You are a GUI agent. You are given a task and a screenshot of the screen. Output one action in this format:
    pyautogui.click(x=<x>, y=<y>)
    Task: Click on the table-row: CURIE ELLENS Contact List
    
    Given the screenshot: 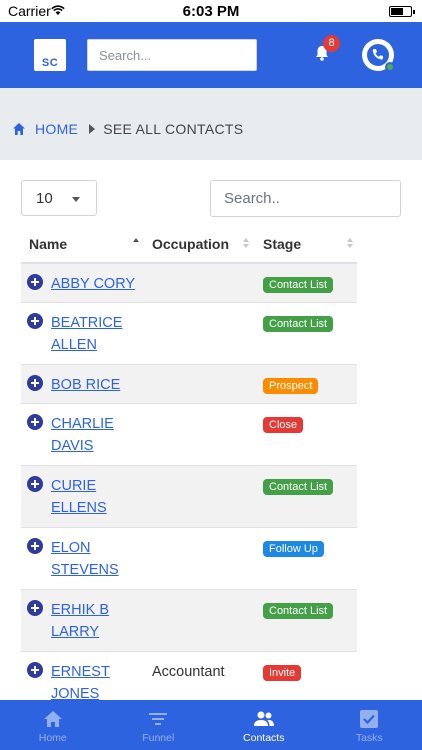 What is the action you would take?
    pyautogui.click(x=189, y=497)
    